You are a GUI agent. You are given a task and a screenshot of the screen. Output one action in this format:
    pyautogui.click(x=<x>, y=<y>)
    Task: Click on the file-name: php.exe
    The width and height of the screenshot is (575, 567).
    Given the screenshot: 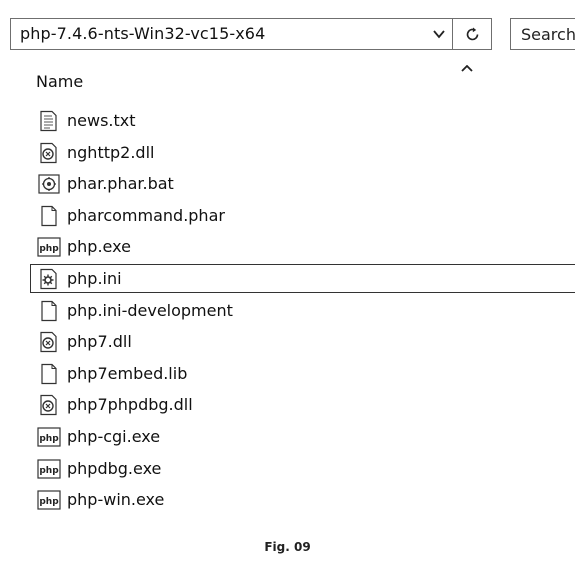 What is the action you would take?
    pyautogui.click(x=99, y=247)
    